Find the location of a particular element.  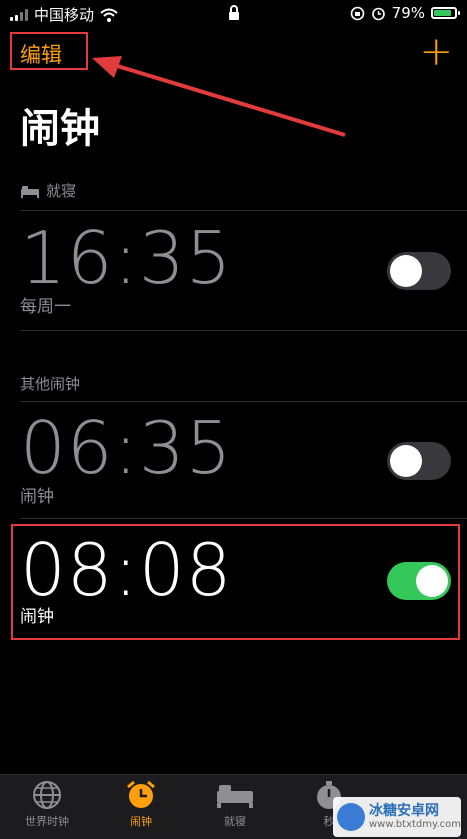

status-left: 中国移动 is located at coordinates (64, 14).